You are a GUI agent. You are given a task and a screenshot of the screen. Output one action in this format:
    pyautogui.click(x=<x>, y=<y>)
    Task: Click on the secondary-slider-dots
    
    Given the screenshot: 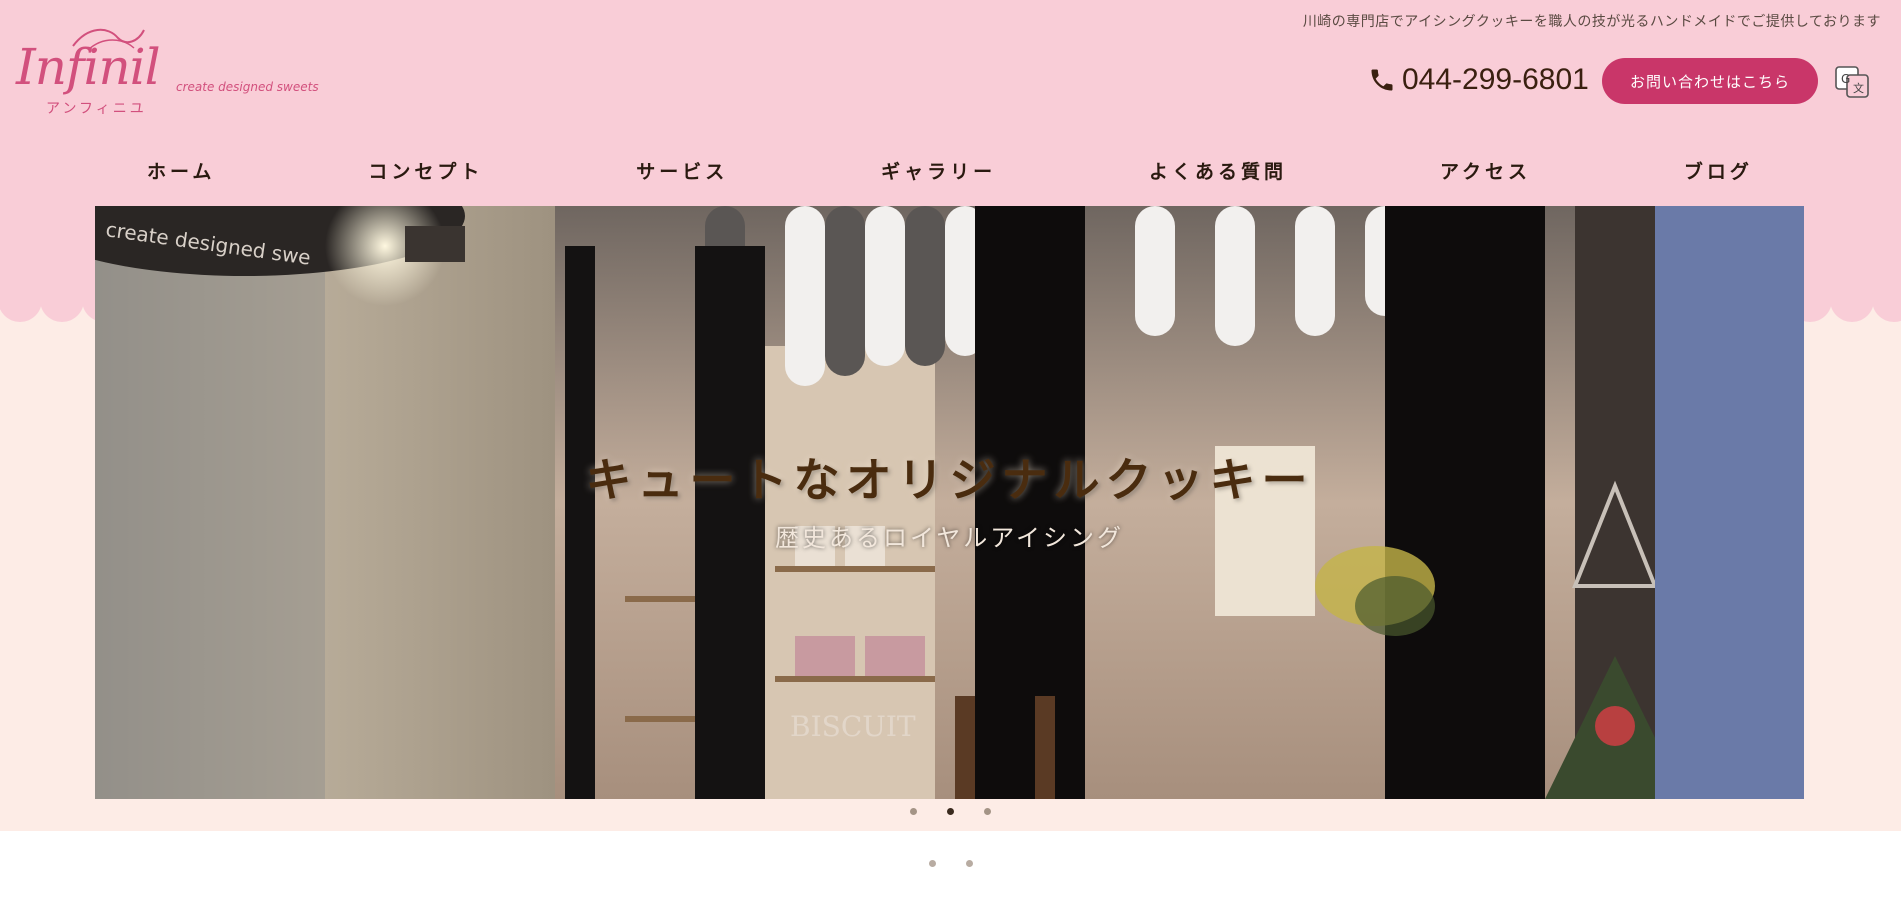 What is the action you would take?
    pyautogui.click(x=950, y=863)
    